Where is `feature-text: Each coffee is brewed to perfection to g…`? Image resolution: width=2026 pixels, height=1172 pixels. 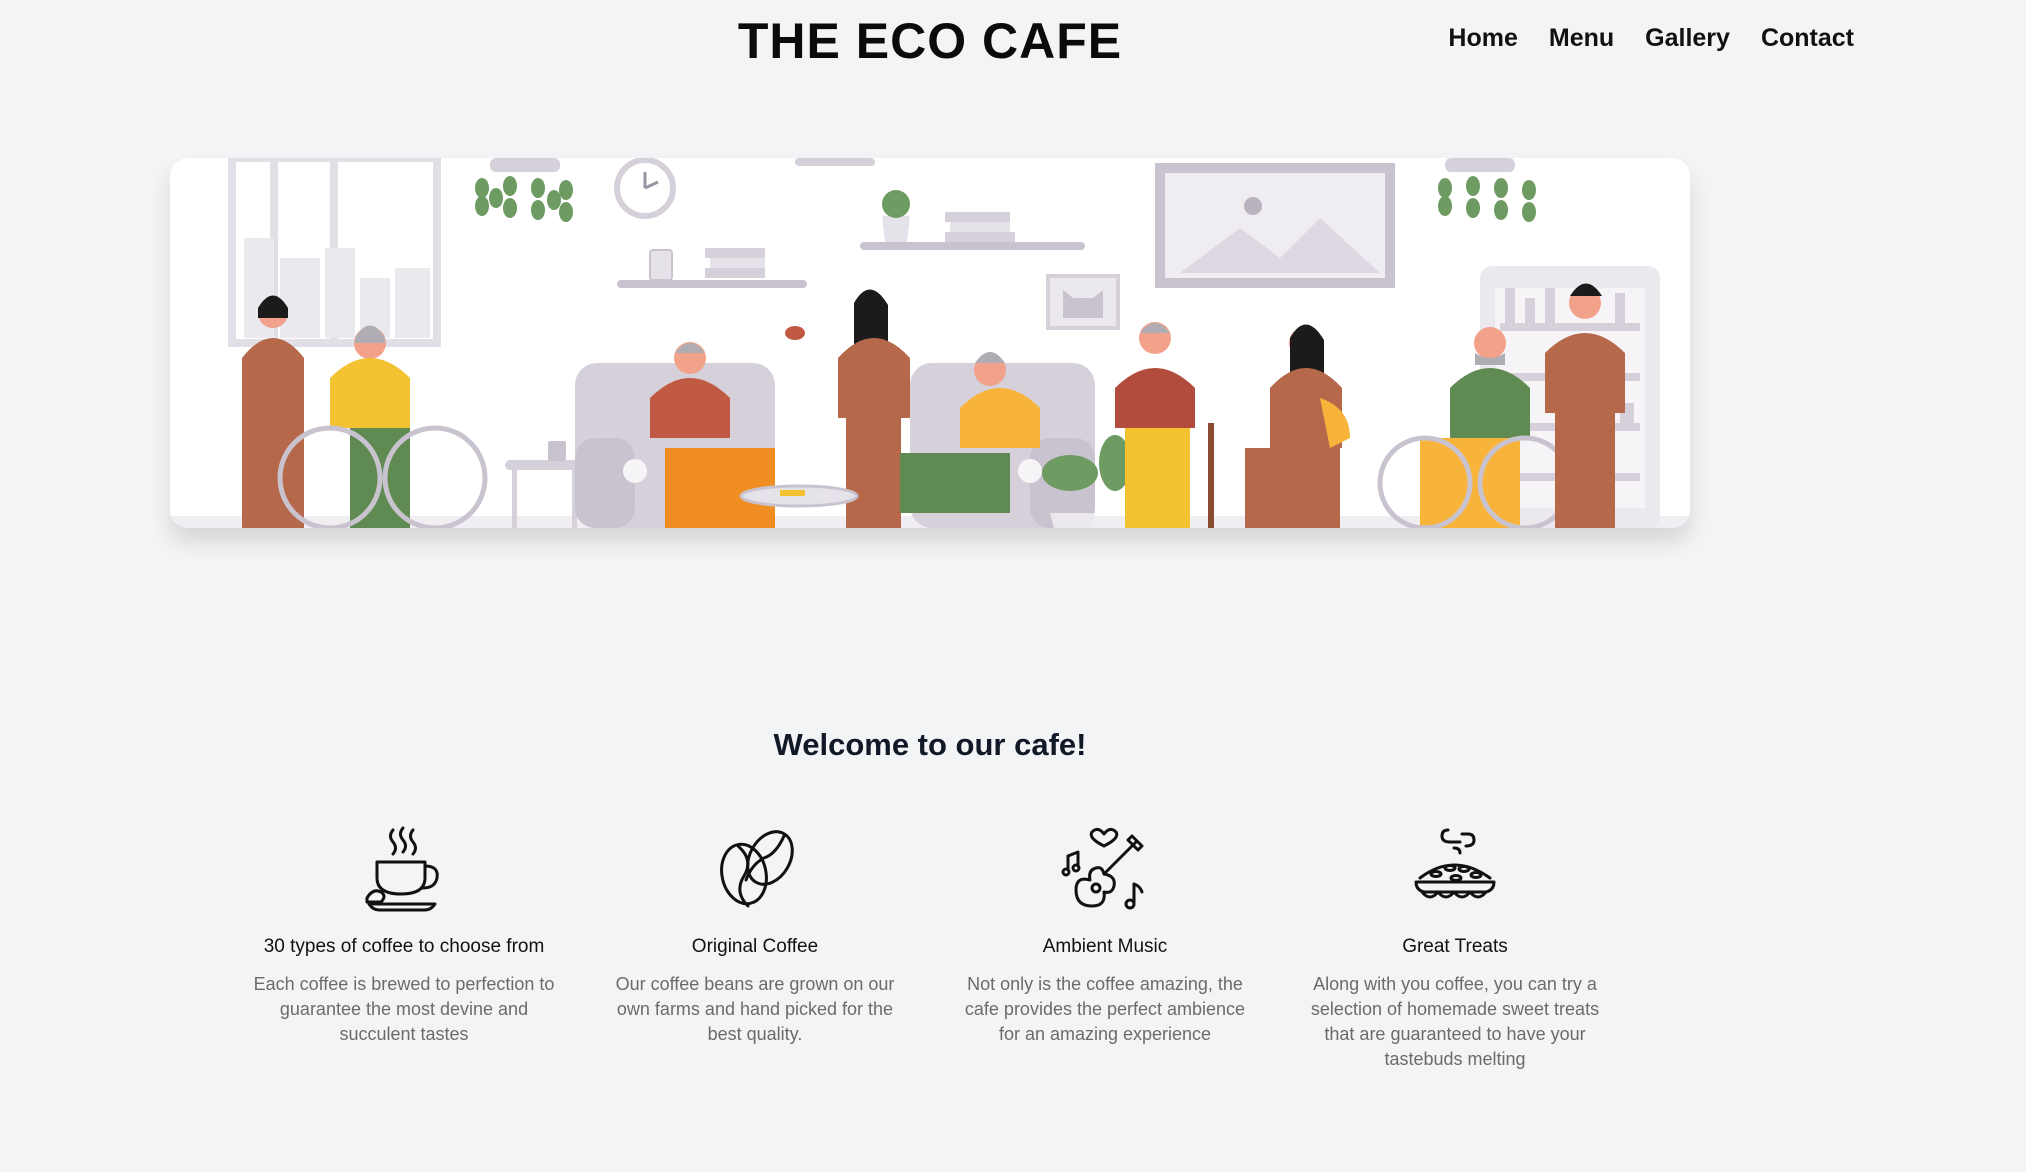
feature-text: Each coffee is brewed to perfection to g… is located at coordinates (404, 1009).